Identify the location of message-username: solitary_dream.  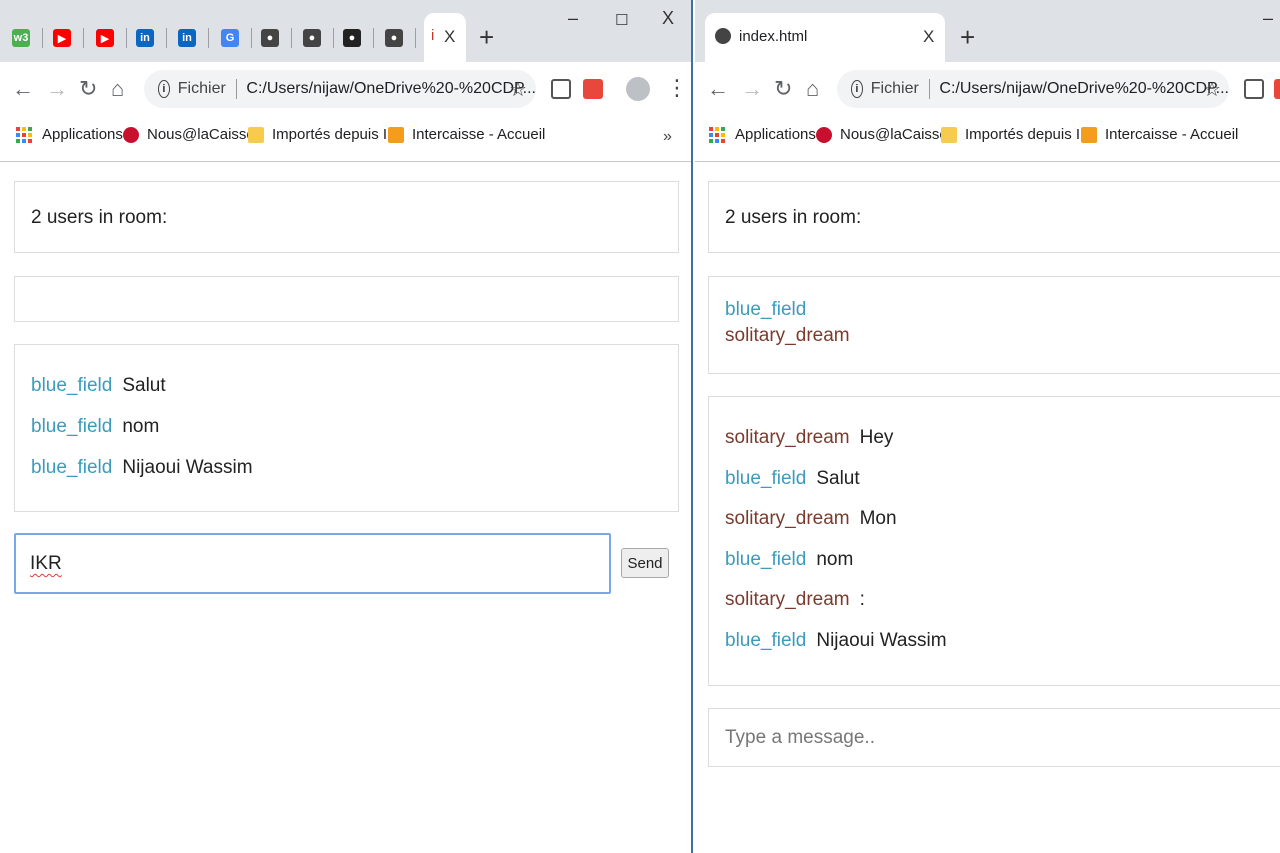
(787, 600).